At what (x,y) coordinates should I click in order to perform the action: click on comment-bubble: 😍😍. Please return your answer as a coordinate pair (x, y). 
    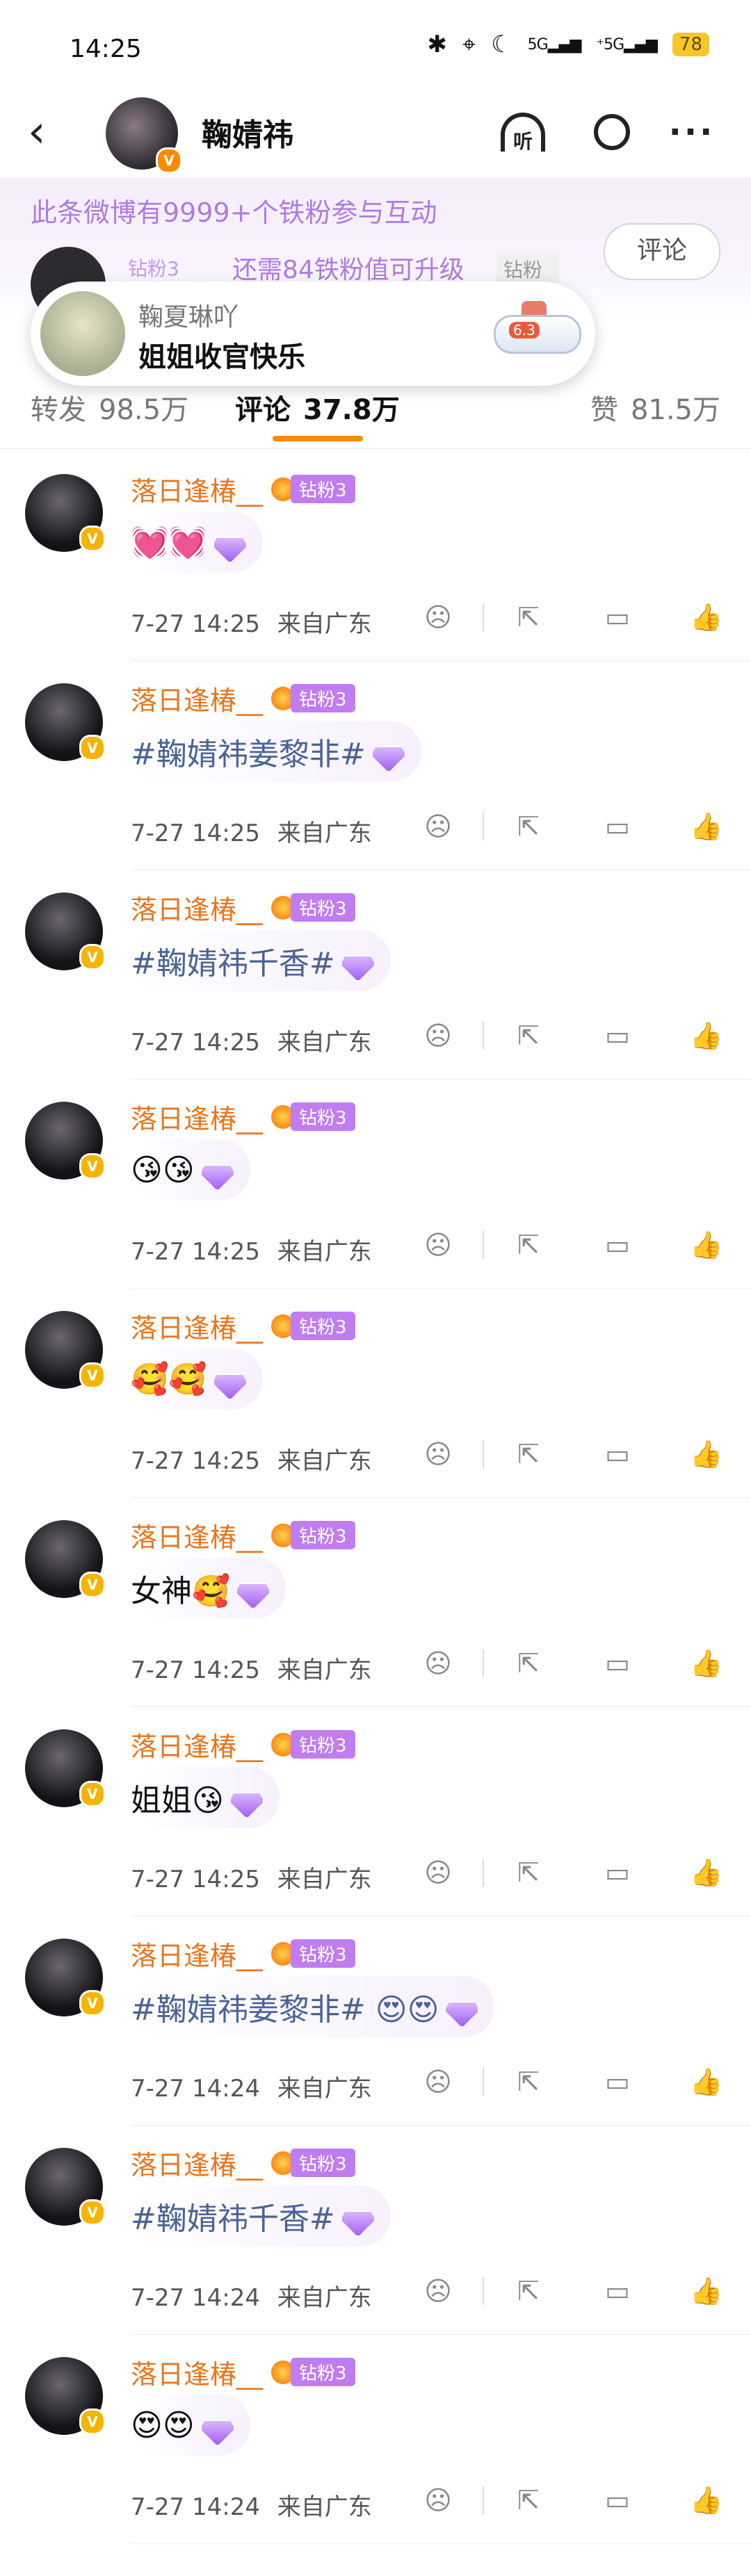
    Looking at the image, I should click on (190, 2425).